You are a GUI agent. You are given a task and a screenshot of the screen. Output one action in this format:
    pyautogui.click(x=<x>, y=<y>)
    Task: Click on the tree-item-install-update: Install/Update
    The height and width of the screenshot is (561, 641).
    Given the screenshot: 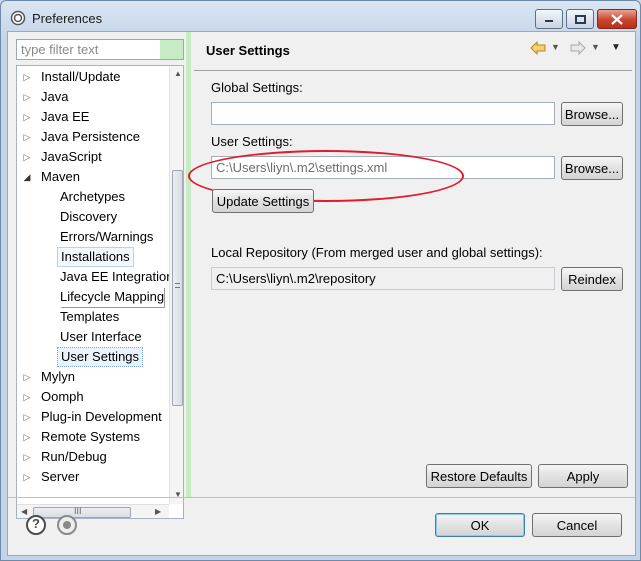 What is the action you would take?
    pyautogui.click(x=81, y=77)
    